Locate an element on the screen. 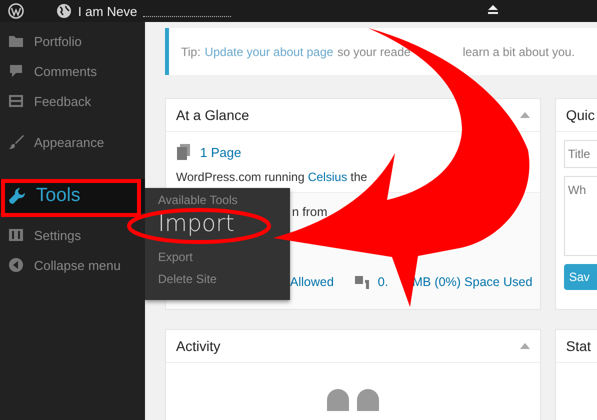 The image size is (597, 420). theme-info-text: WordPress.com running Celsius the is located at coordinates (272, 177).